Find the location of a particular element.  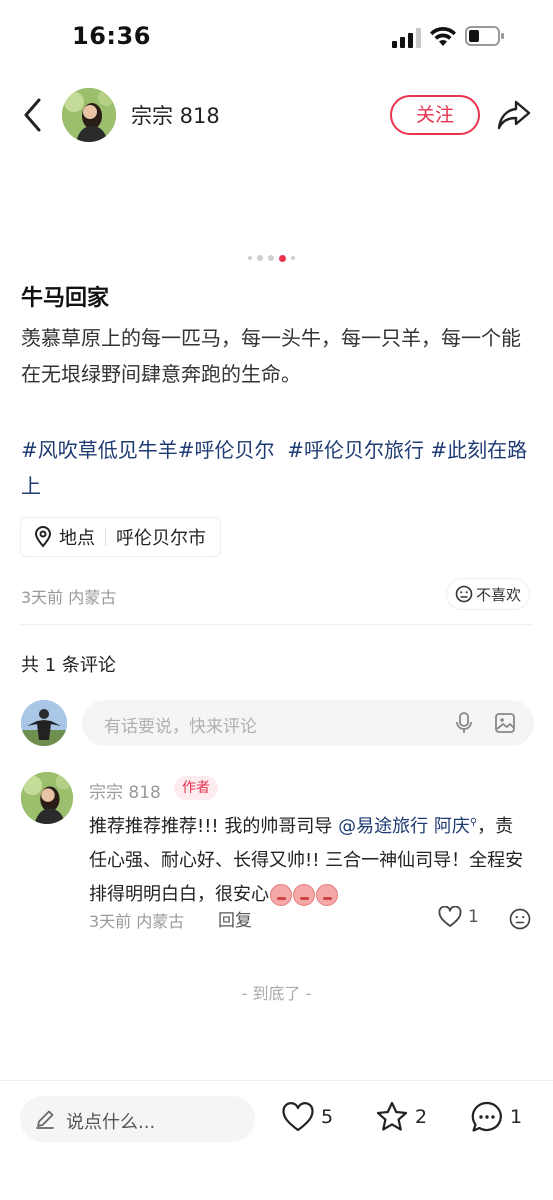

image-carousel-indicator is located at coordinates (271, 258).